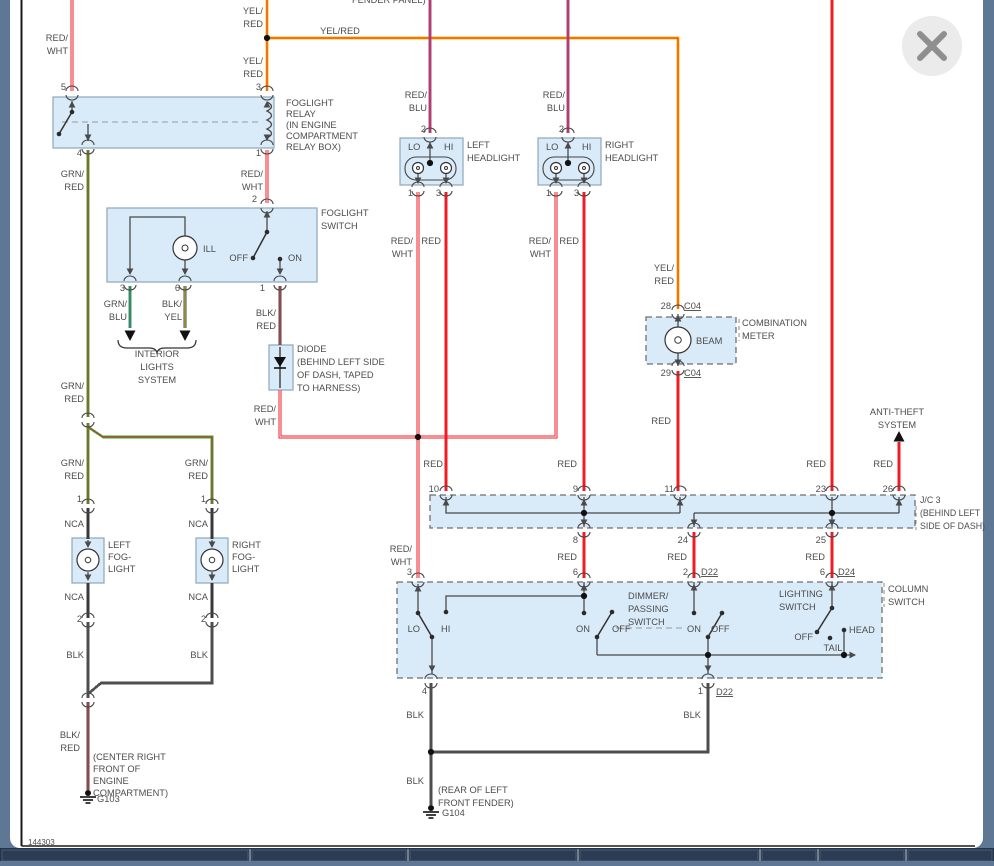 This screenshot has width=994, height=866. What do you see at coordinates (888, 489) in the screenshot?
I see `diagram-label: 26` at bounding box center [888, 489].